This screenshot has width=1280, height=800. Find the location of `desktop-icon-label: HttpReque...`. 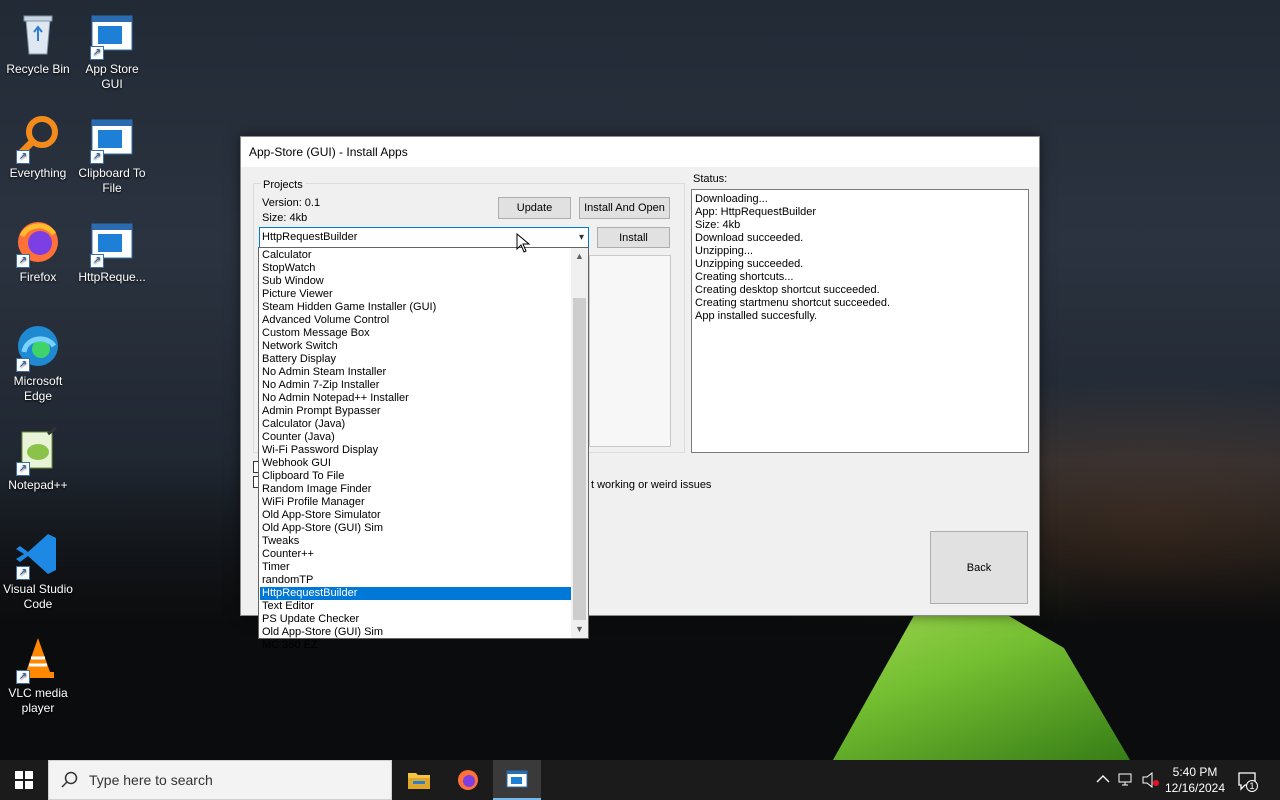

desktop-icon-label: HttpReque... is located at coordinates (112, 277).